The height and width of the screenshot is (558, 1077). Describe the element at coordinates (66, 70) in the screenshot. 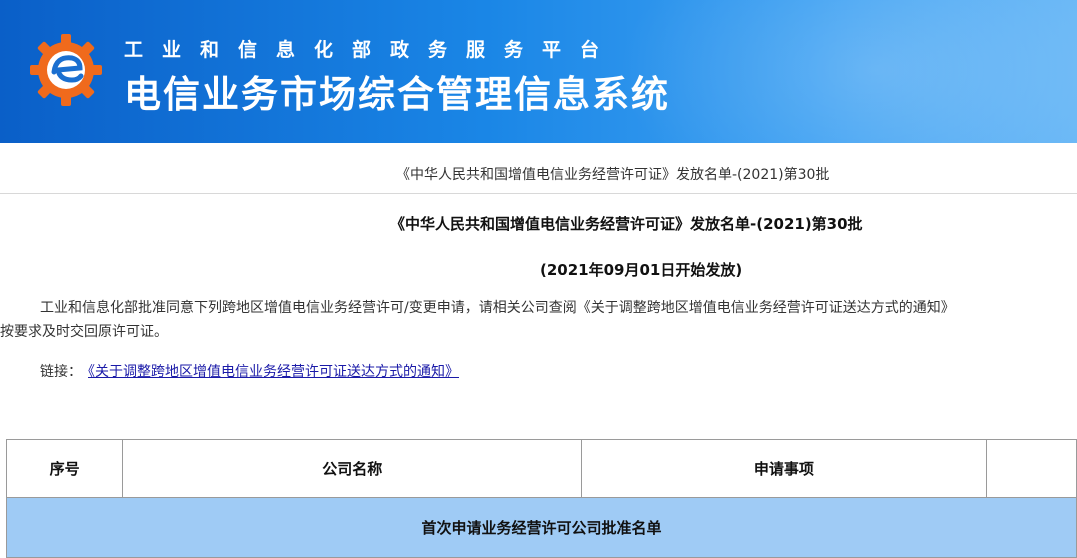

I see `miit-gear-logo` at that location.